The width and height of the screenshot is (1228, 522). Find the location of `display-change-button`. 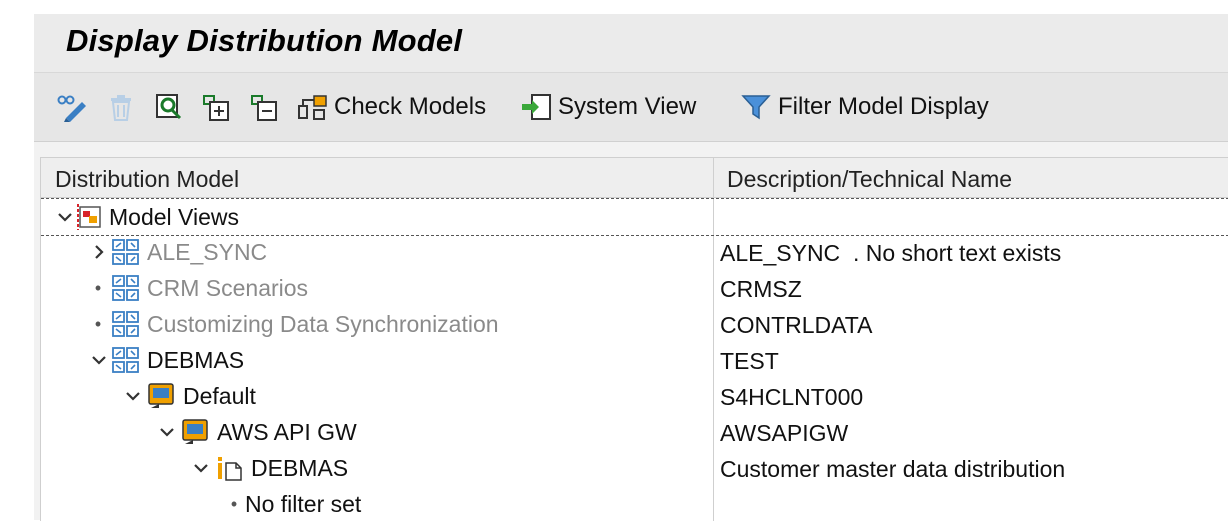

display-change-button is located at coordinates (73, 107).